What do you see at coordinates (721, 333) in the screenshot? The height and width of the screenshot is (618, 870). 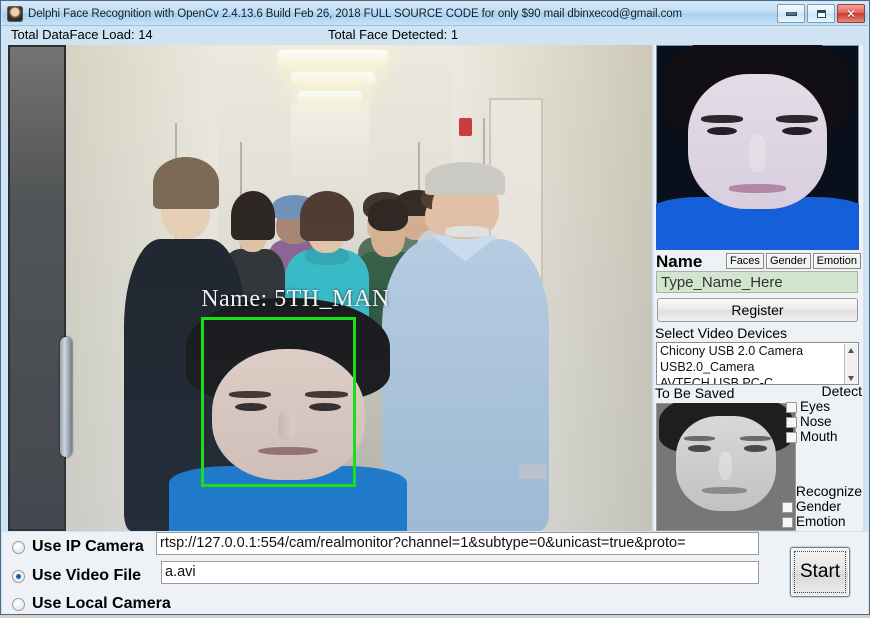 I see `select-video-devices-label: Select Video Devices` at bounding box center [721, 333].